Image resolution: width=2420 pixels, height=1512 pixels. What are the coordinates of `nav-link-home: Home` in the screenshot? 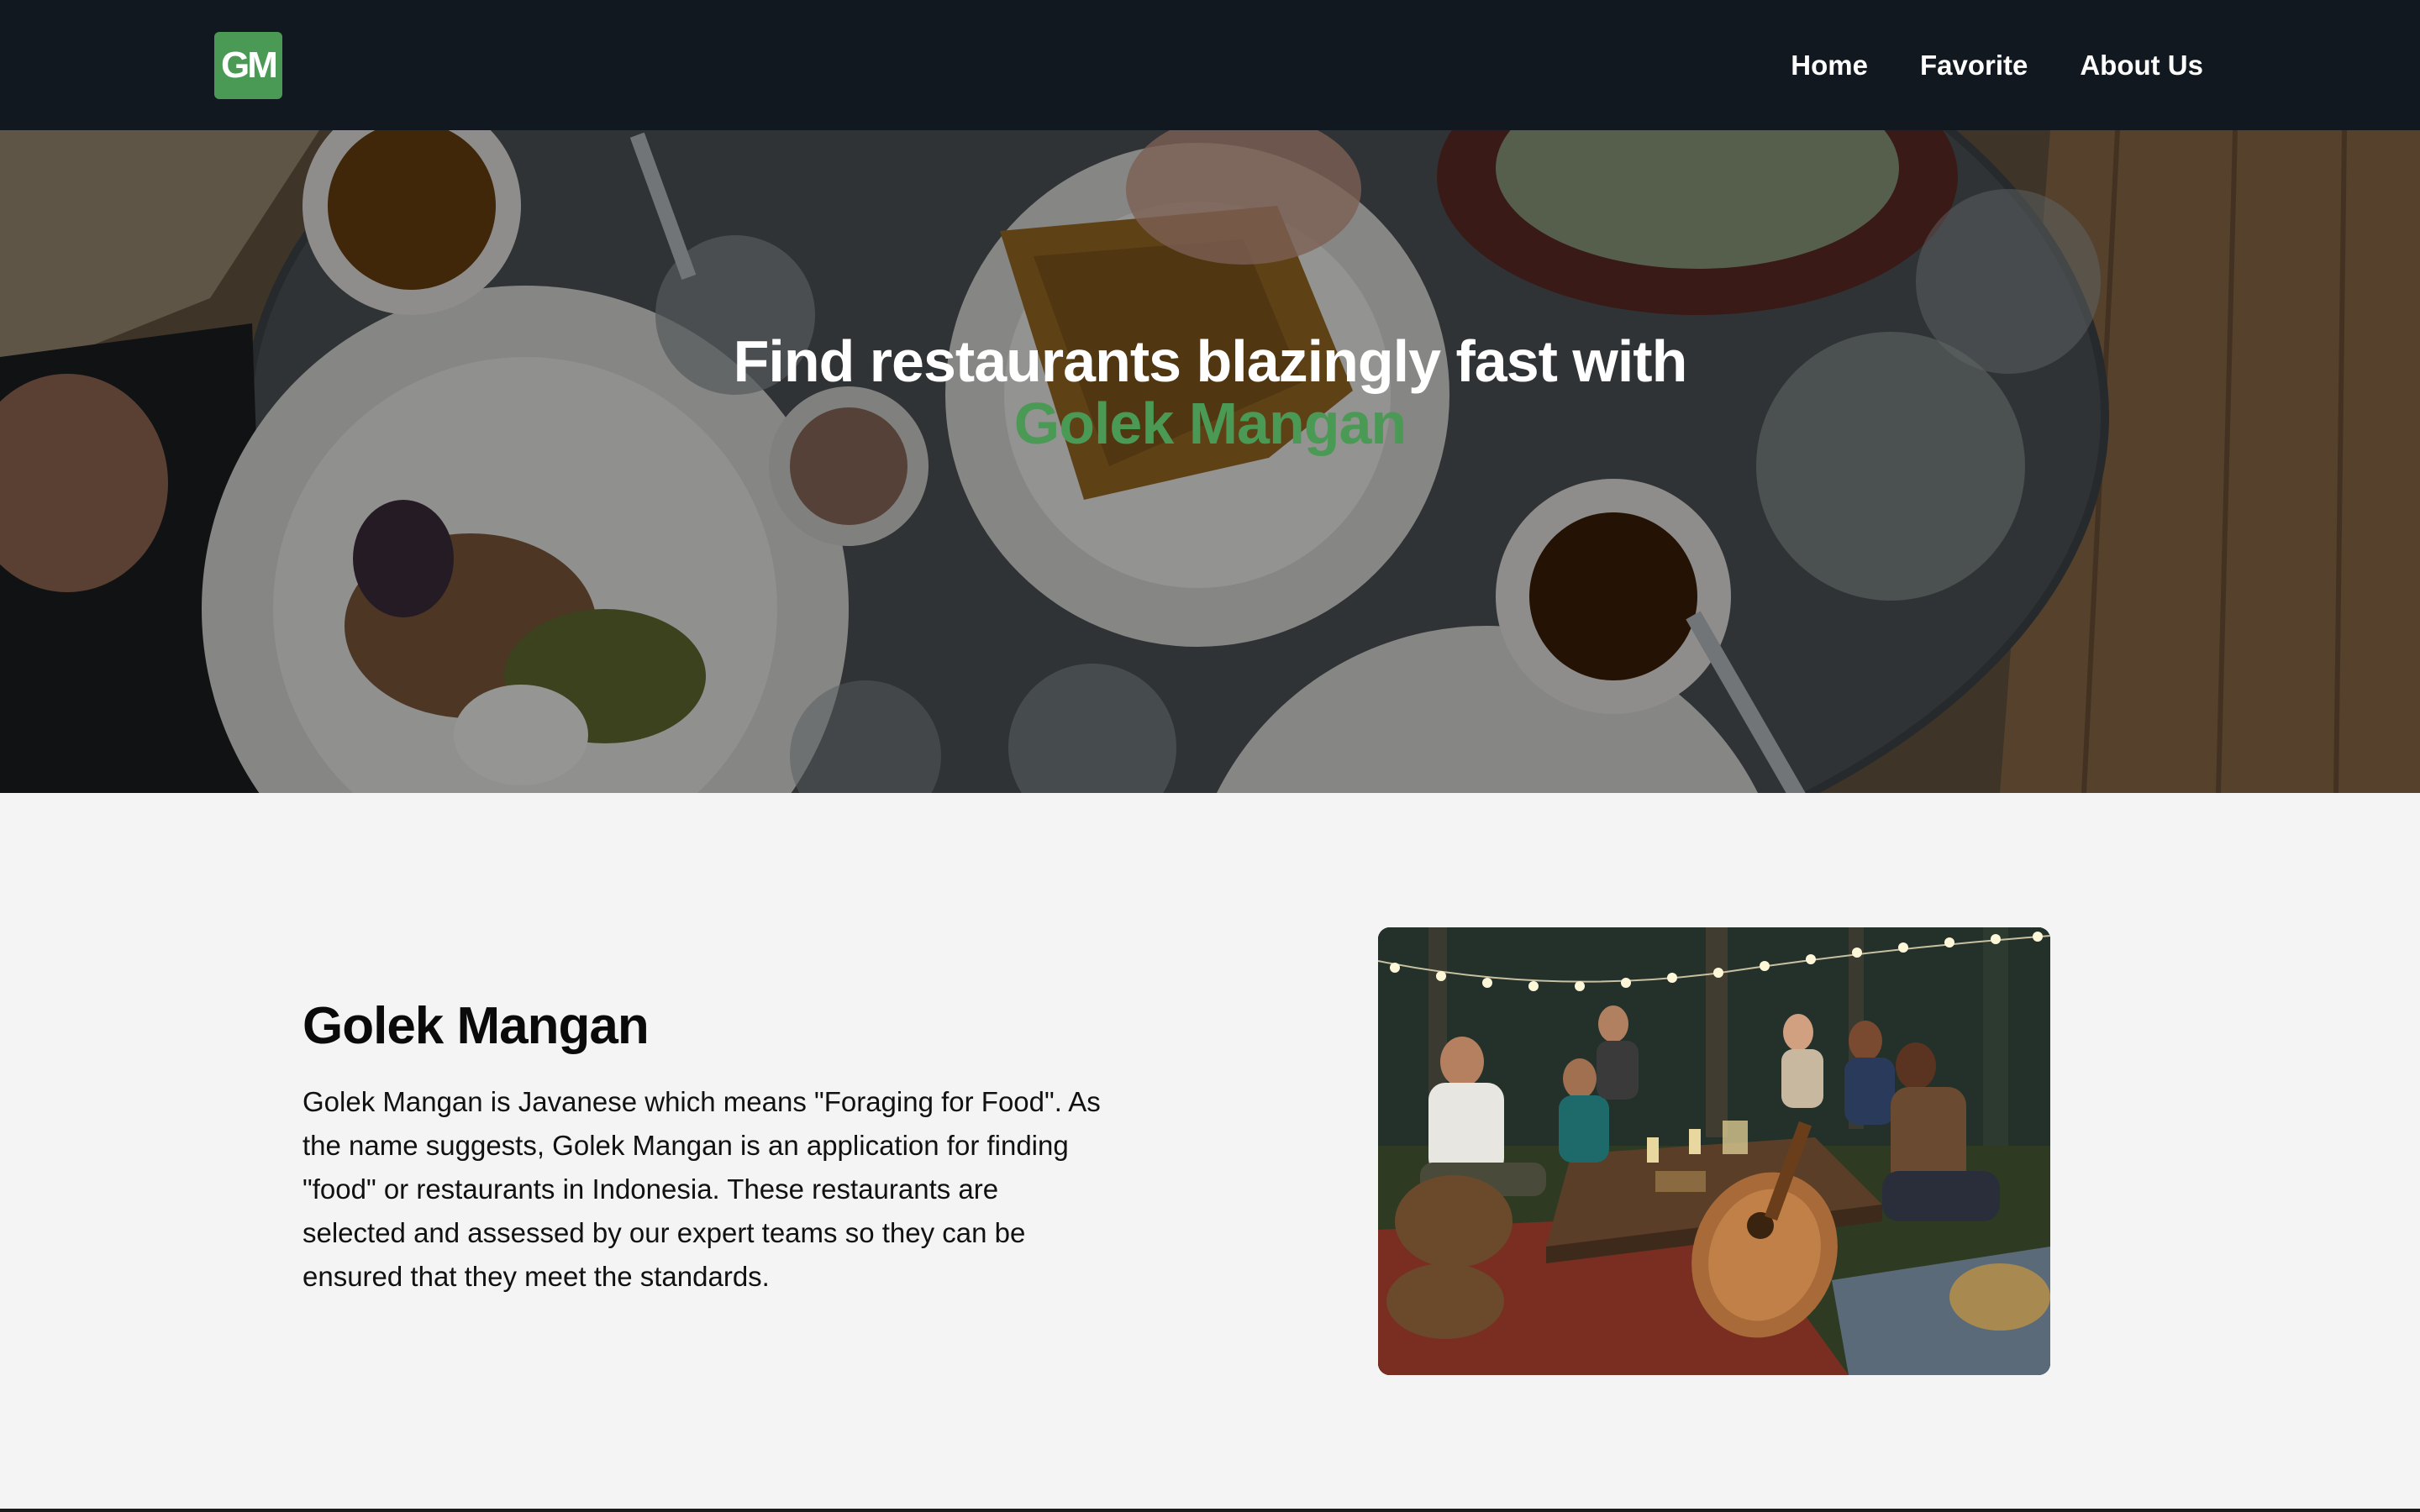 It's located at (1829, 65).